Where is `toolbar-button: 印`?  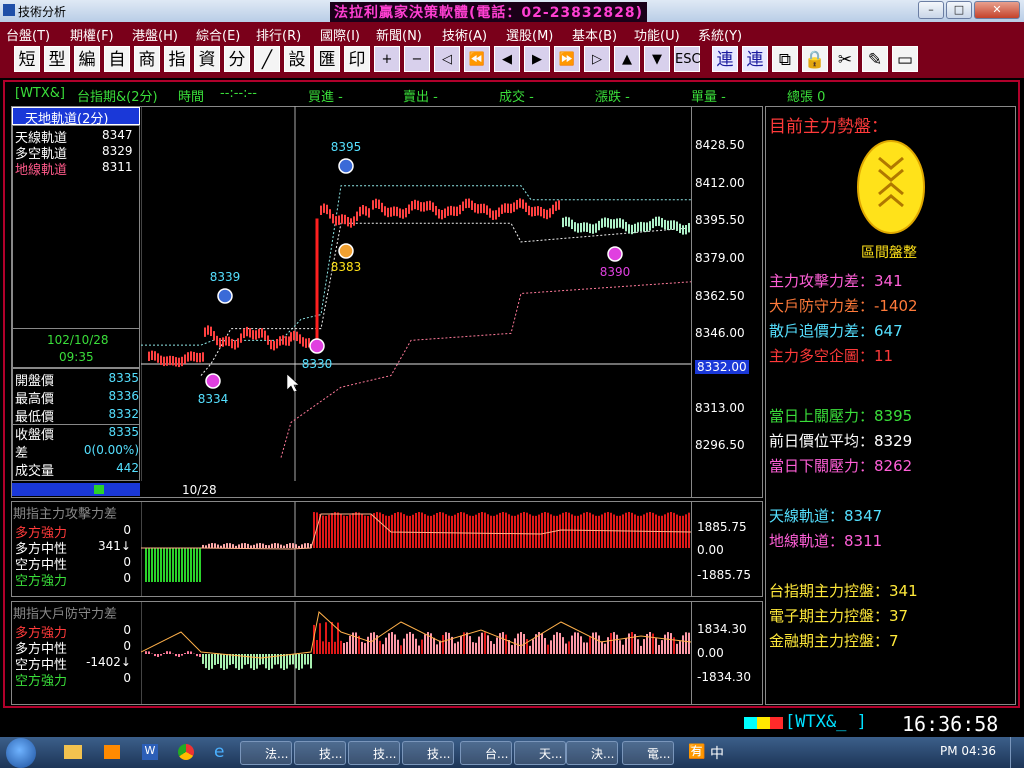
toolbar-button: 印 is located at coordinates (357, 59).